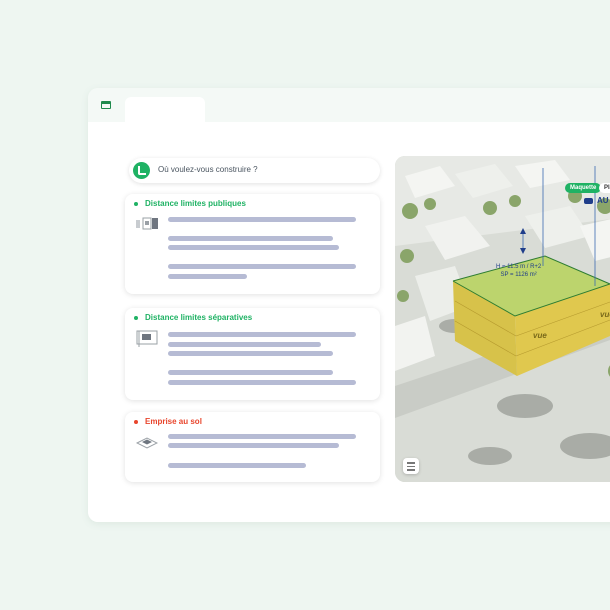 Image resolution: width=610 pixels, height=610 pixels. Describe the element at coordinates (519, 267) in the screenshot. I see `height-value: H = 11.5 m / R+2` at that location.